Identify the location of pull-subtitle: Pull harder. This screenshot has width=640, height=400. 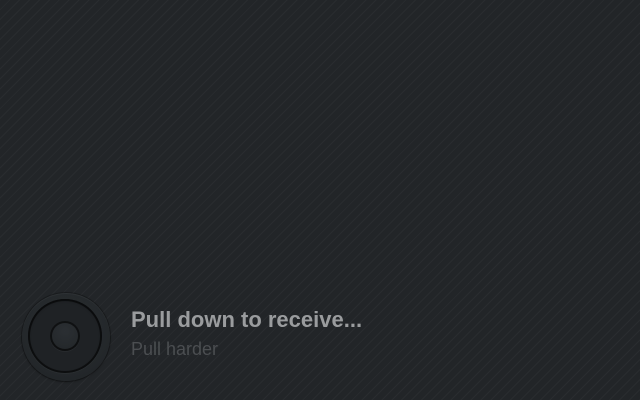
(175, 349).